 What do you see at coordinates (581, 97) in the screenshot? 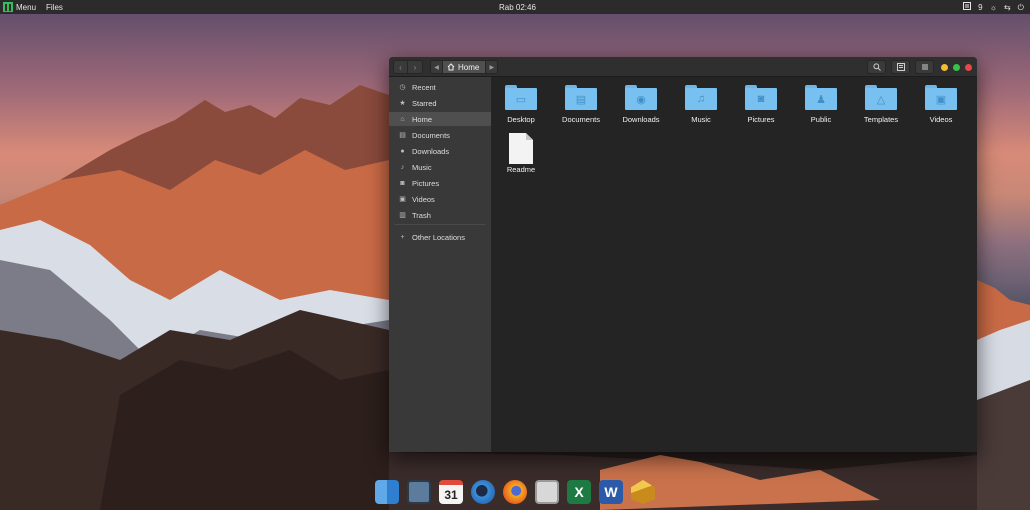
I see `folder-documents-icon: ▤` at bounding box center [581, 97].